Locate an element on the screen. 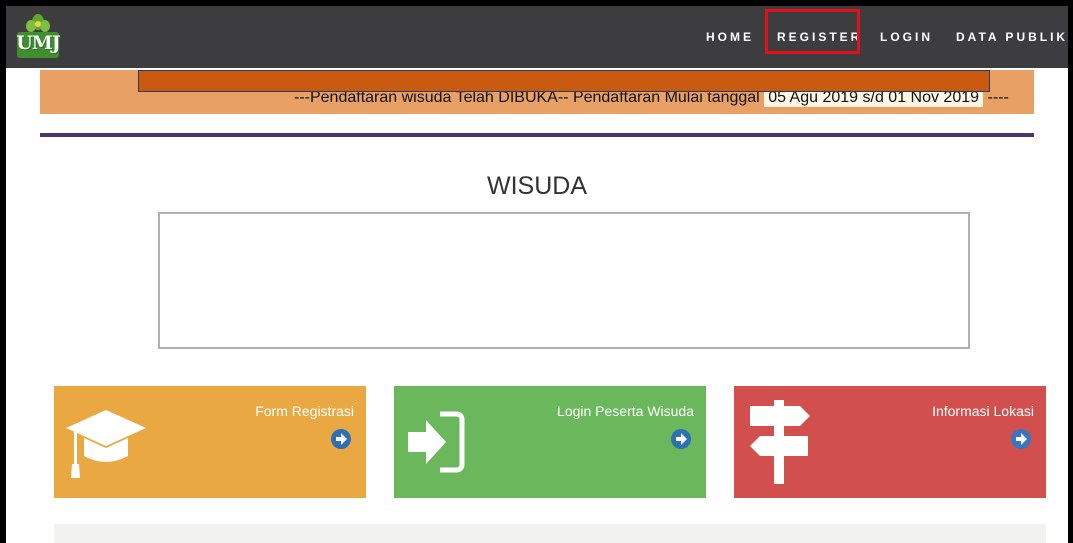  nav-data-publik: DATA PUBLIK is located at coordinates (1012, 37).